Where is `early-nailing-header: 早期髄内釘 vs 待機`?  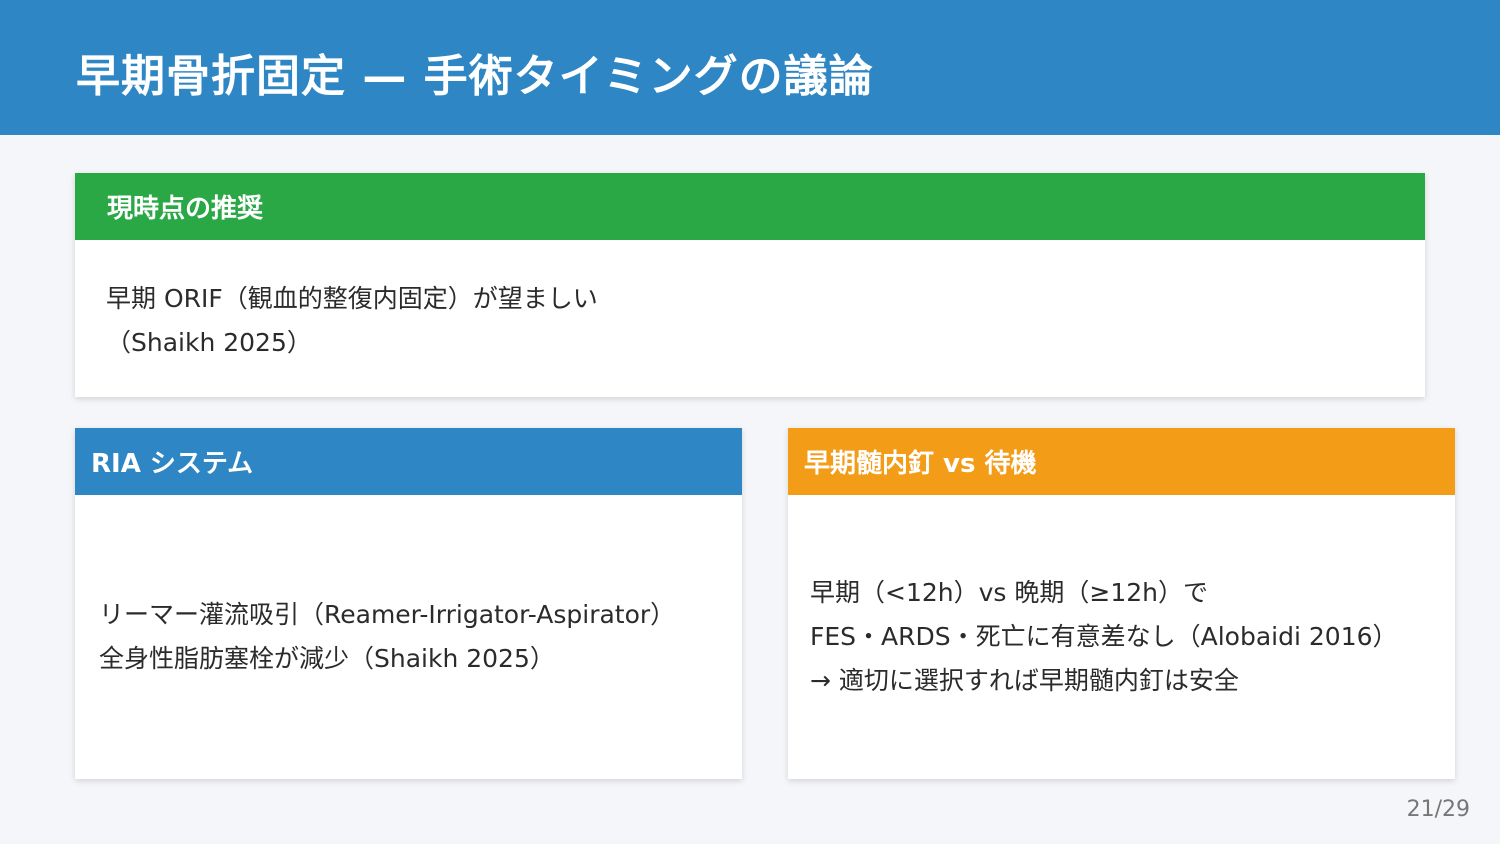
early-nailing-header: 早期髄内釘 vs 待機 is located at coordinates (1121, 461).